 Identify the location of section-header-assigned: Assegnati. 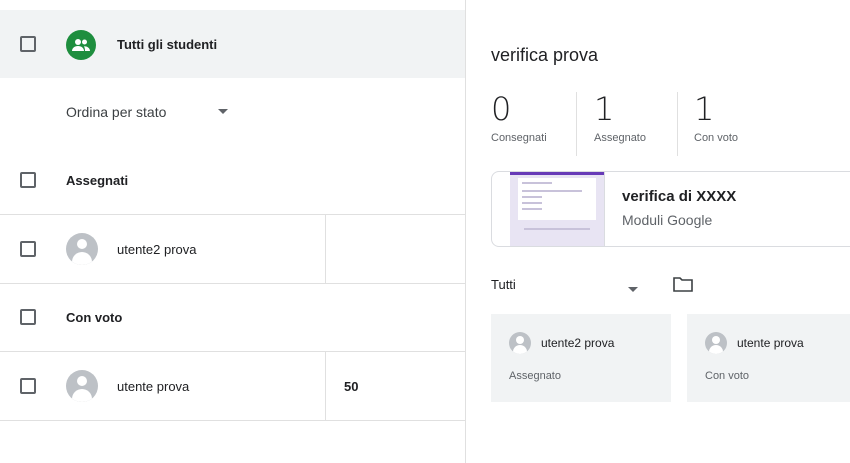
(232, 180).